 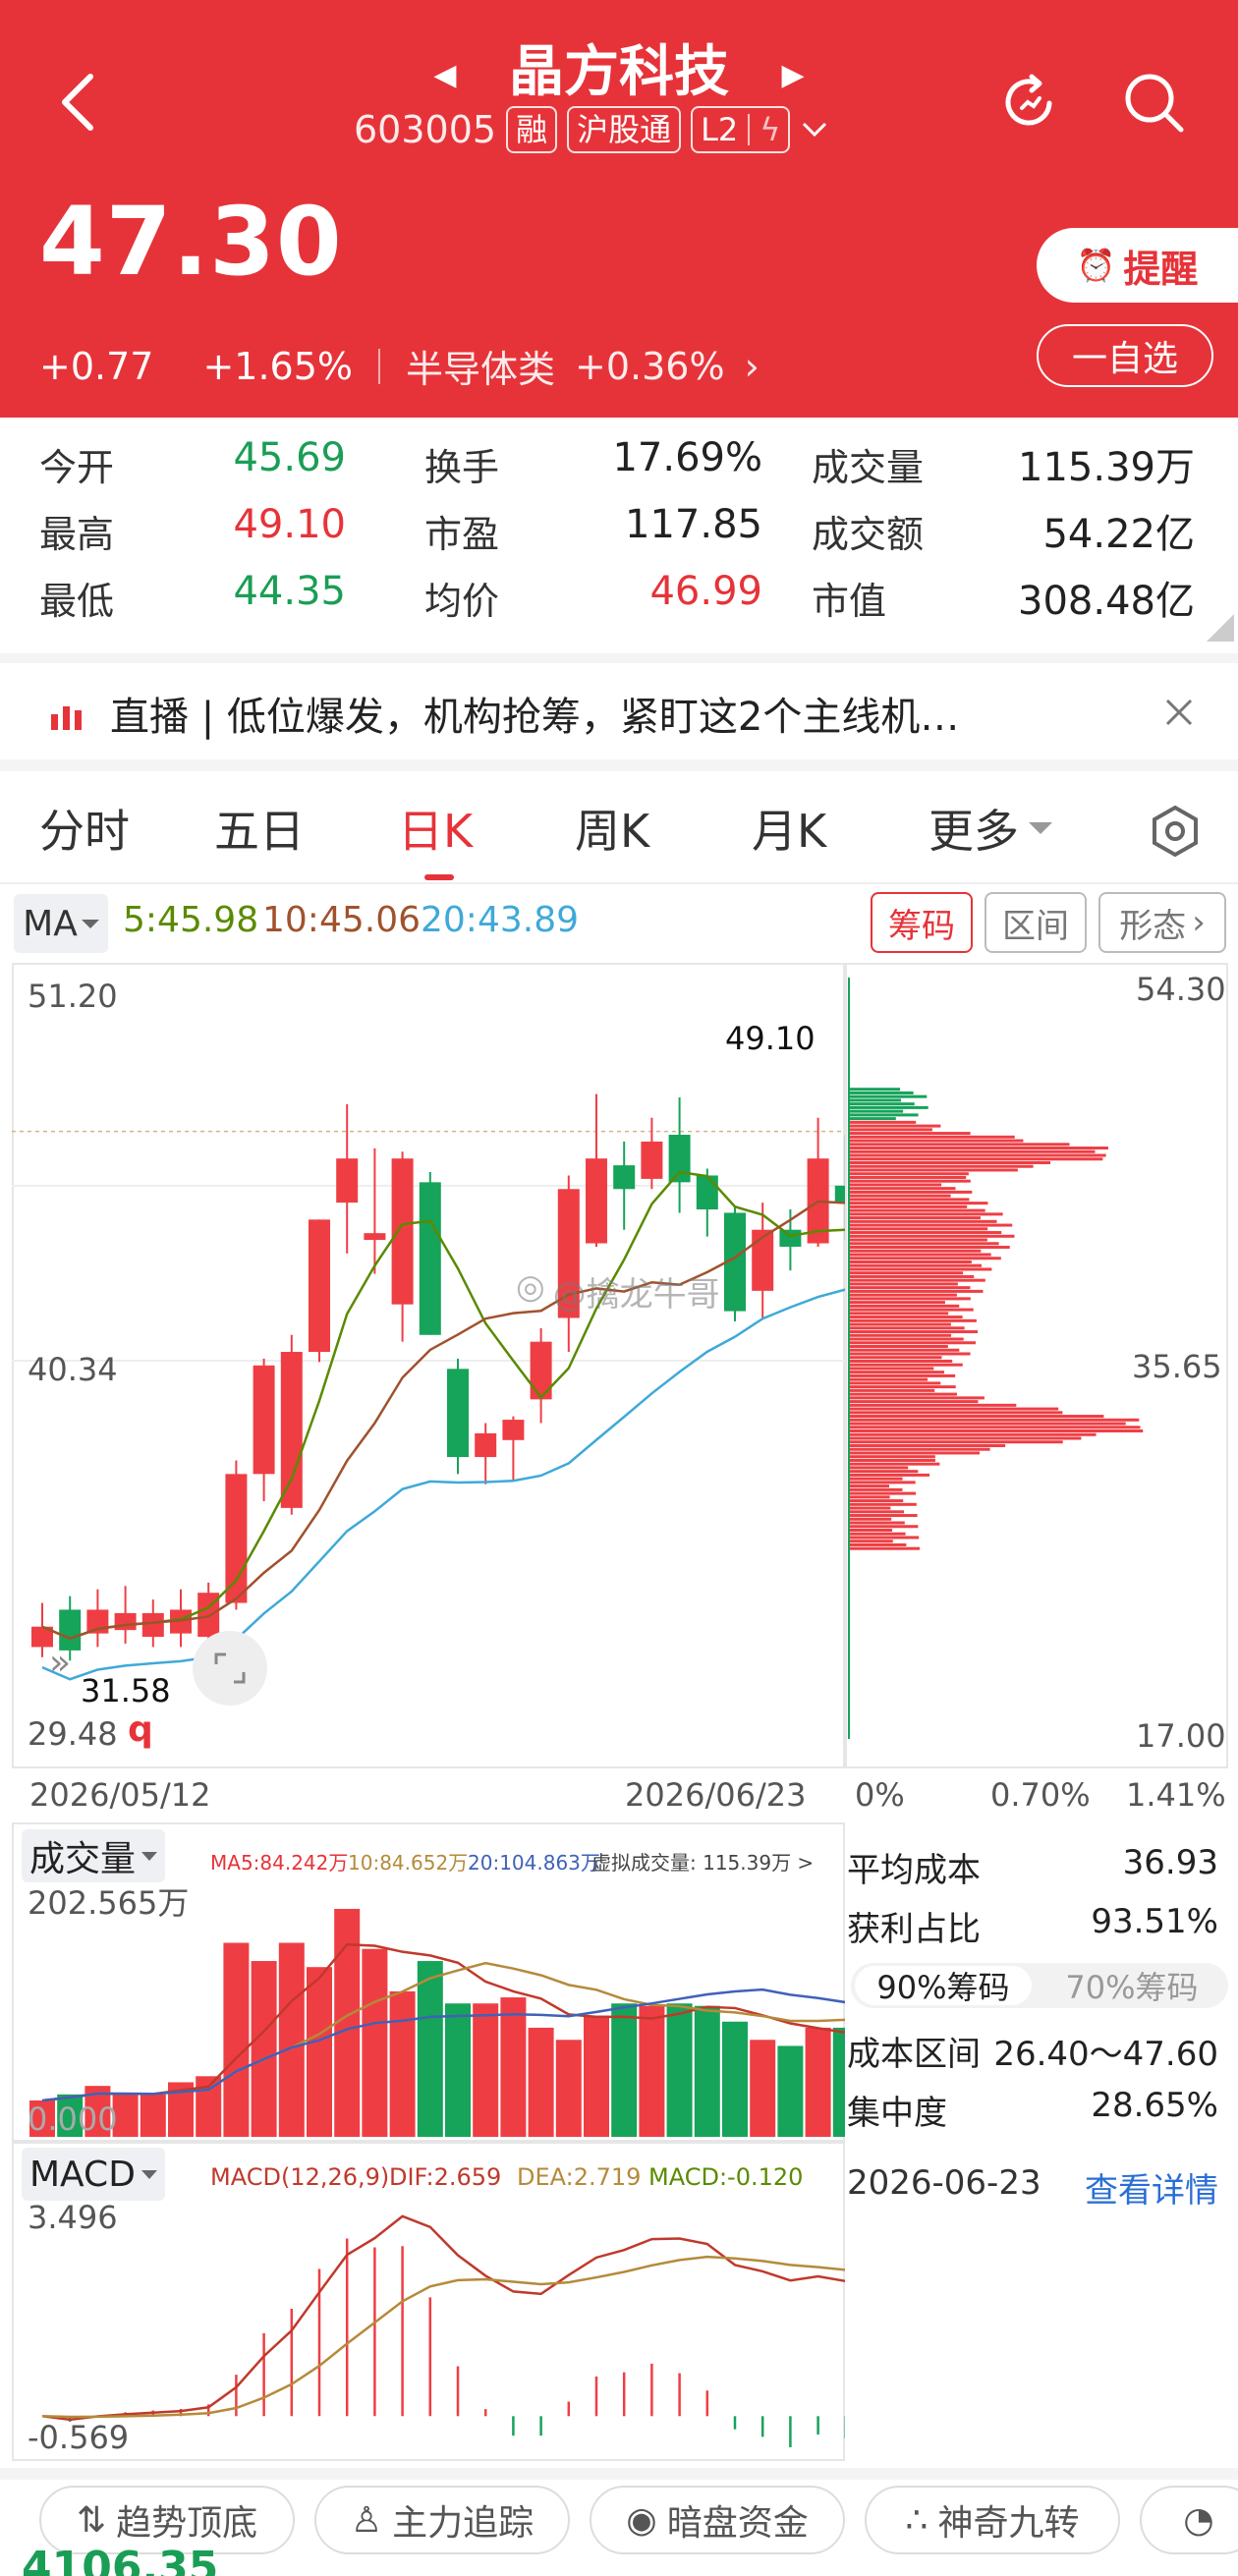 What do you see at coordinates (1220, 628) in the screenshot?
I see `corner-triangle-icon` at bounding box center [1220, 628].